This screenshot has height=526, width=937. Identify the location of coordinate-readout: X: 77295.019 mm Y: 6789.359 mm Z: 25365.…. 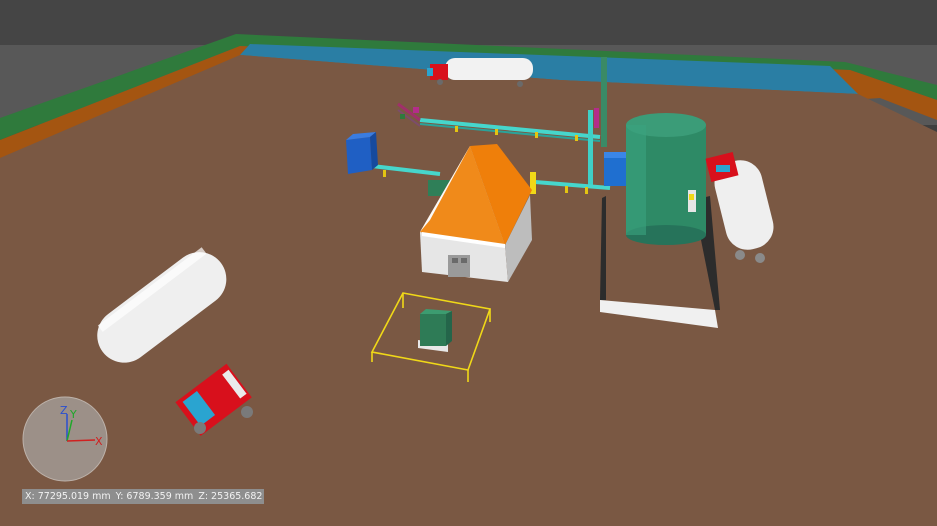
(143, 496).